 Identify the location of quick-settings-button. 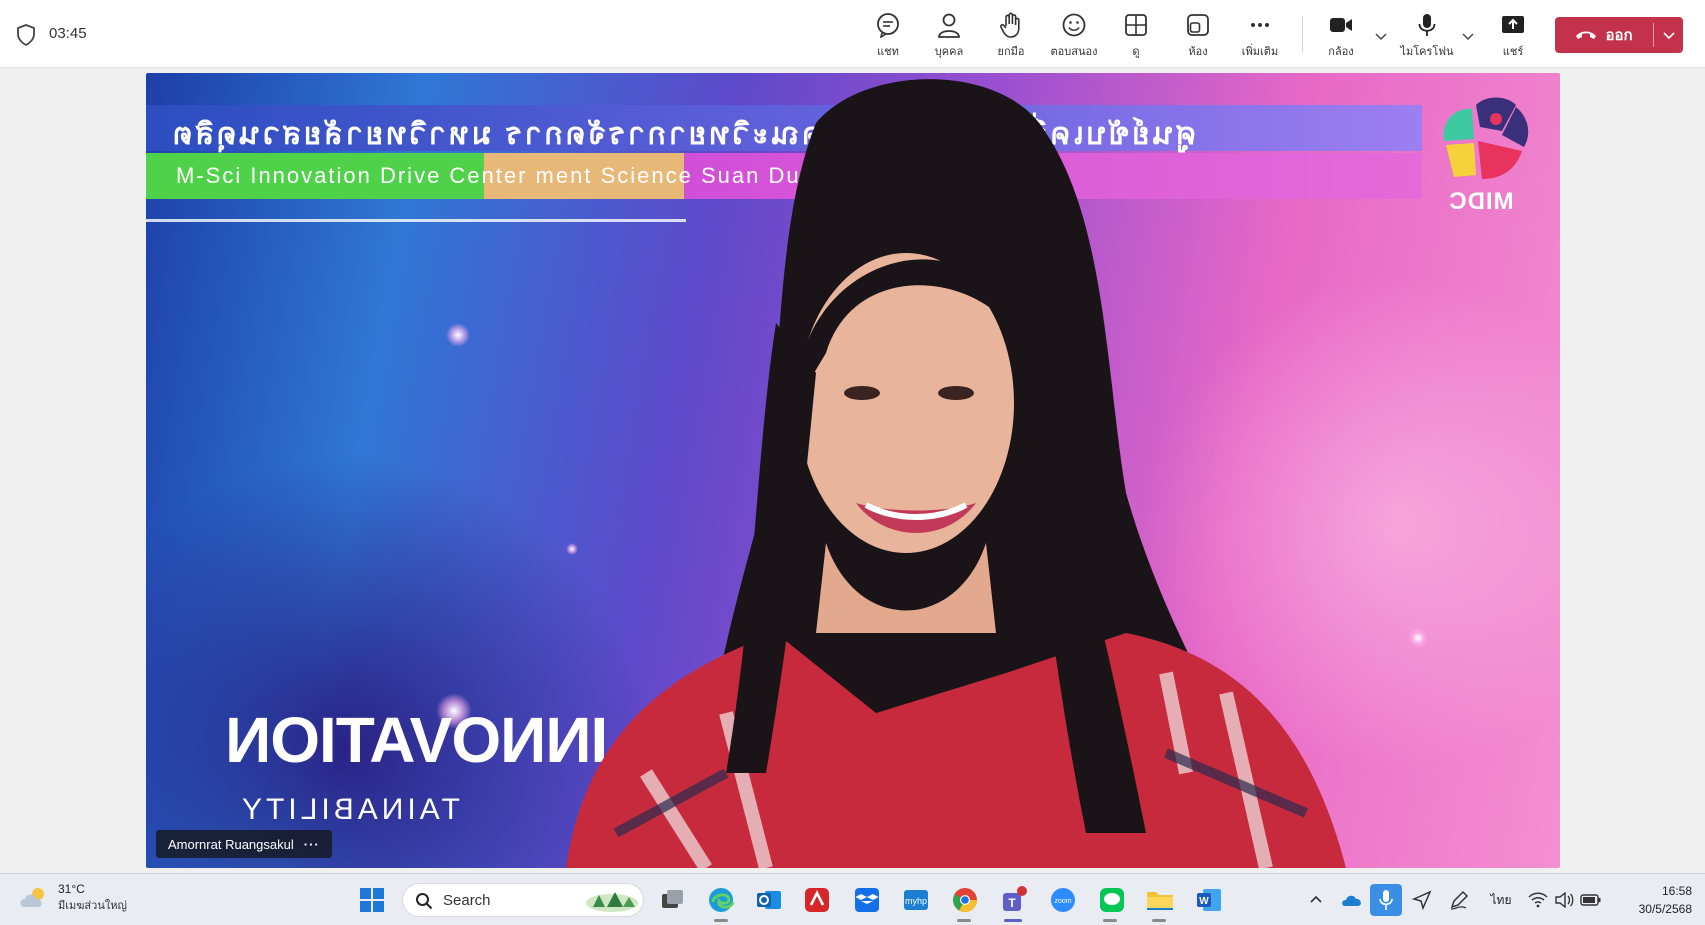
(1565, 900).